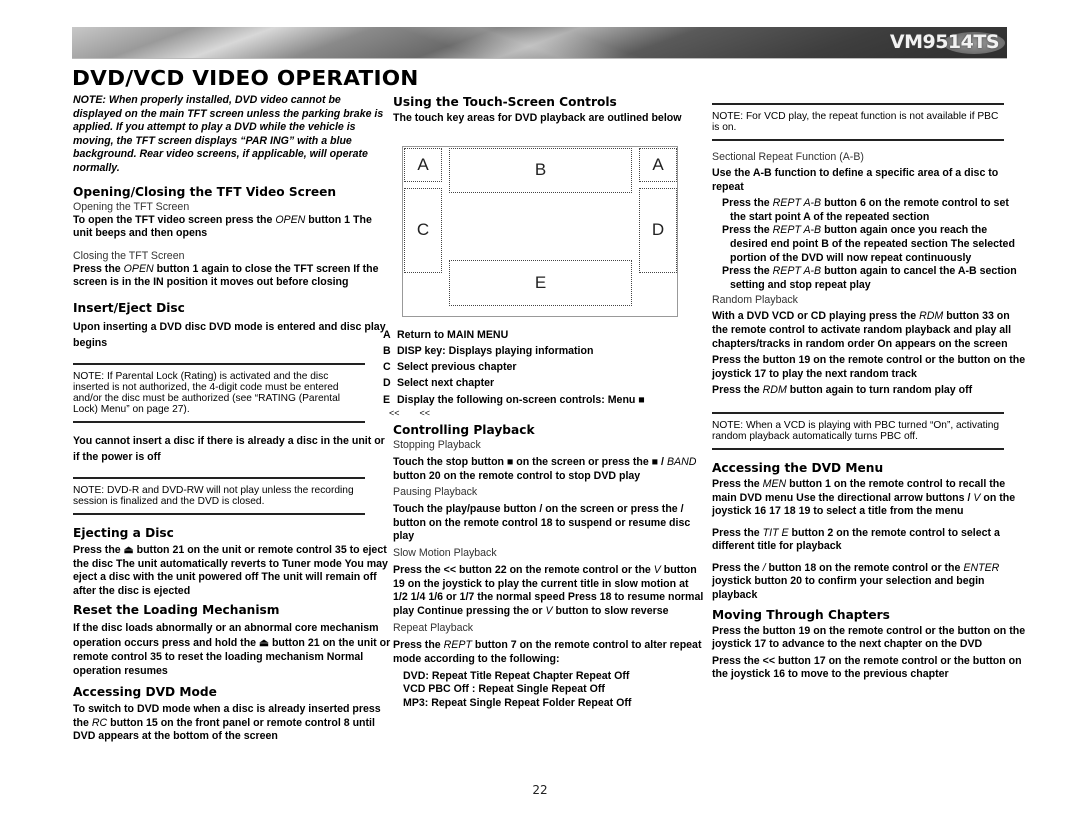 The image size is (1080, 834). I want to click on page-number: 22, so click(540, 790).